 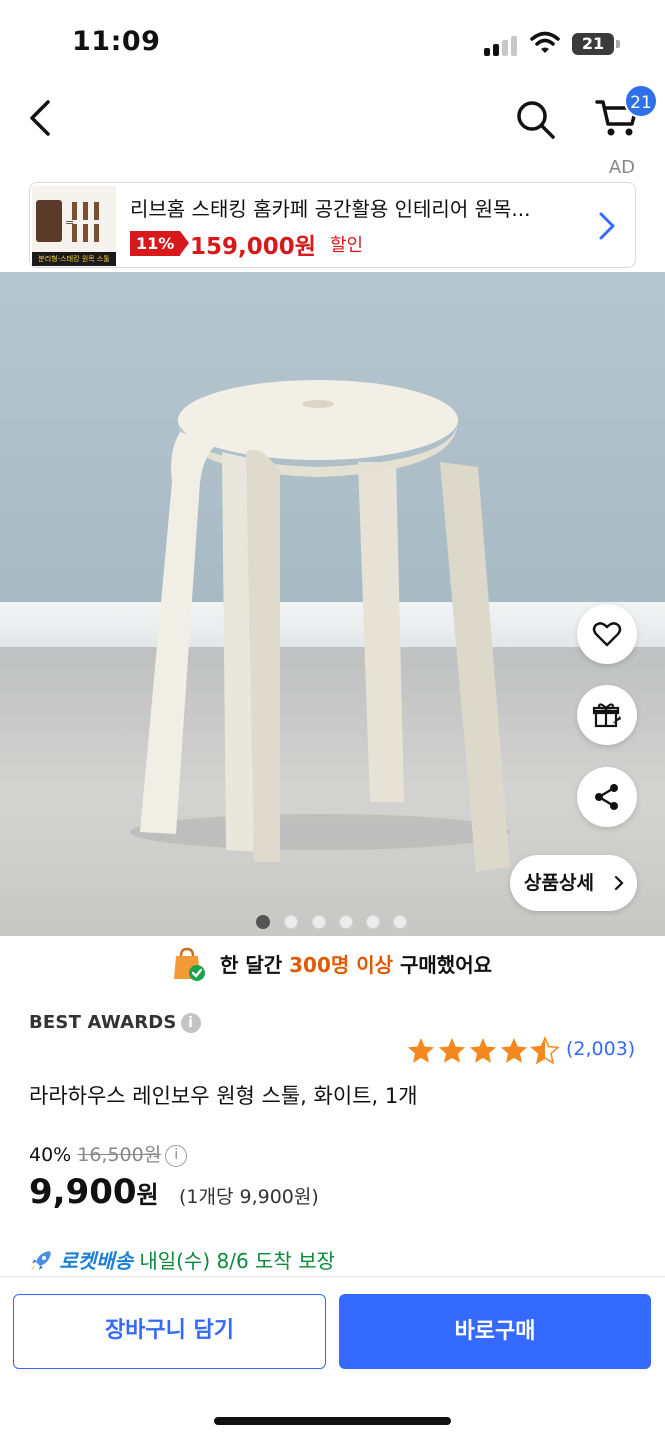 I want to click on ad-thumb-caption: 분리형-스태킹 원목 스툴, so click(x=74, y=259).